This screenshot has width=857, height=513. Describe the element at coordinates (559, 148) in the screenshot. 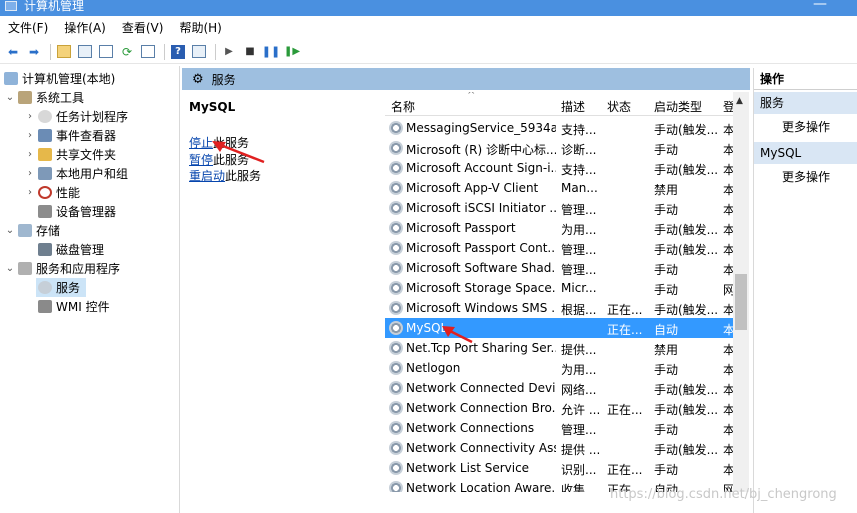

I see `table-row: Microsoft (R) 诊断中心标... 诊断... 手动 本` at that location.